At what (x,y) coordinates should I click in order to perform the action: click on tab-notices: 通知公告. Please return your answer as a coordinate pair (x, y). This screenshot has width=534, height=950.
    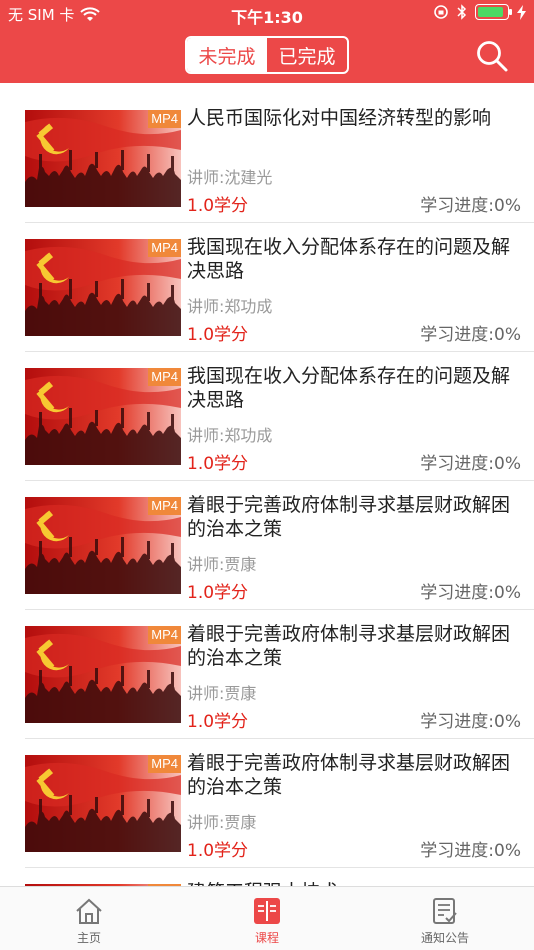
    Looking at the image, I should click on (445, 918).